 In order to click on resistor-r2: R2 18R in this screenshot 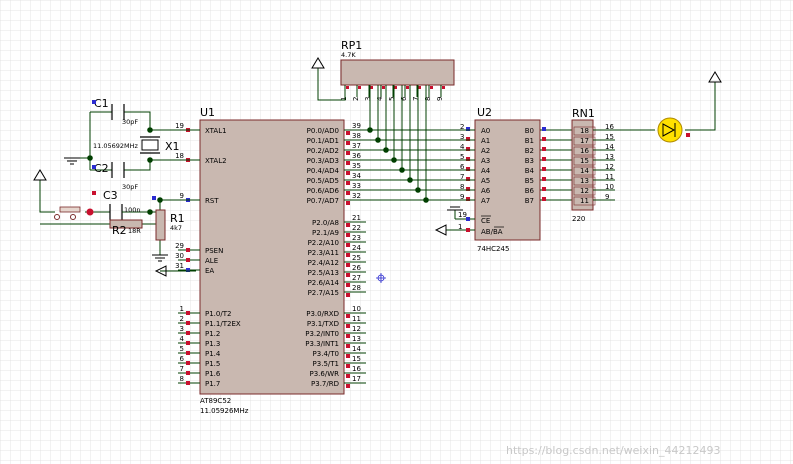, I will do `click(126, 228)`.